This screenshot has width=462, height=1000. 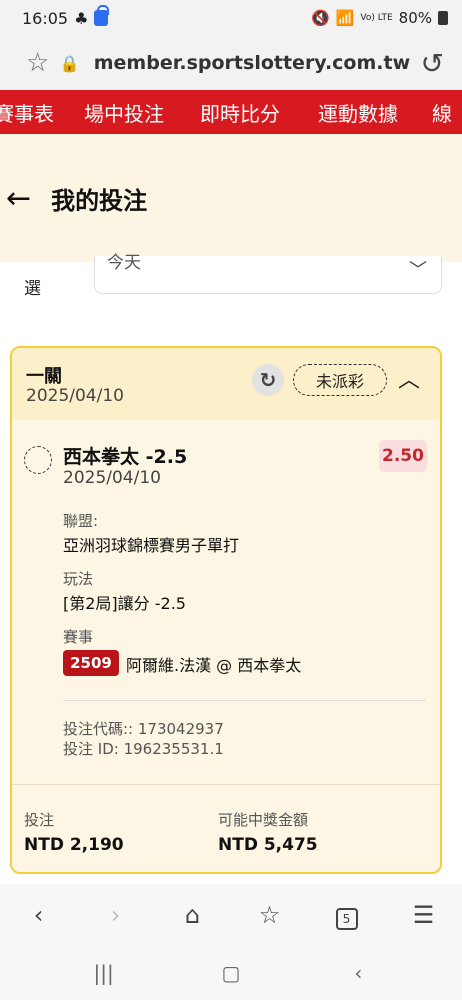 What do you see at coordinates (340, 380) in the screenshot?
I see `status-badge: 未派彩` at bounding box center [340, 380].